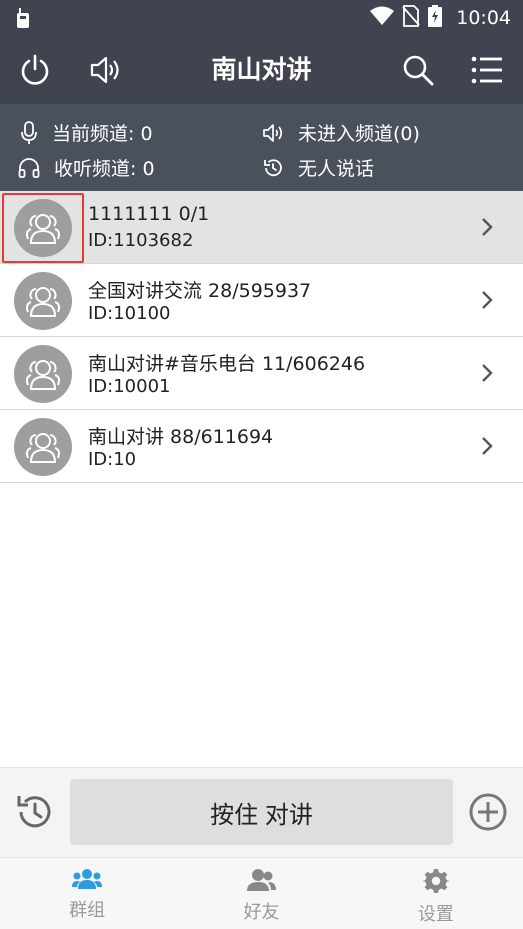  What do you see at coordinates (23, 20) in the screenshot?
I see `walkie-talkie-icon` at bounding box center [23, 20].